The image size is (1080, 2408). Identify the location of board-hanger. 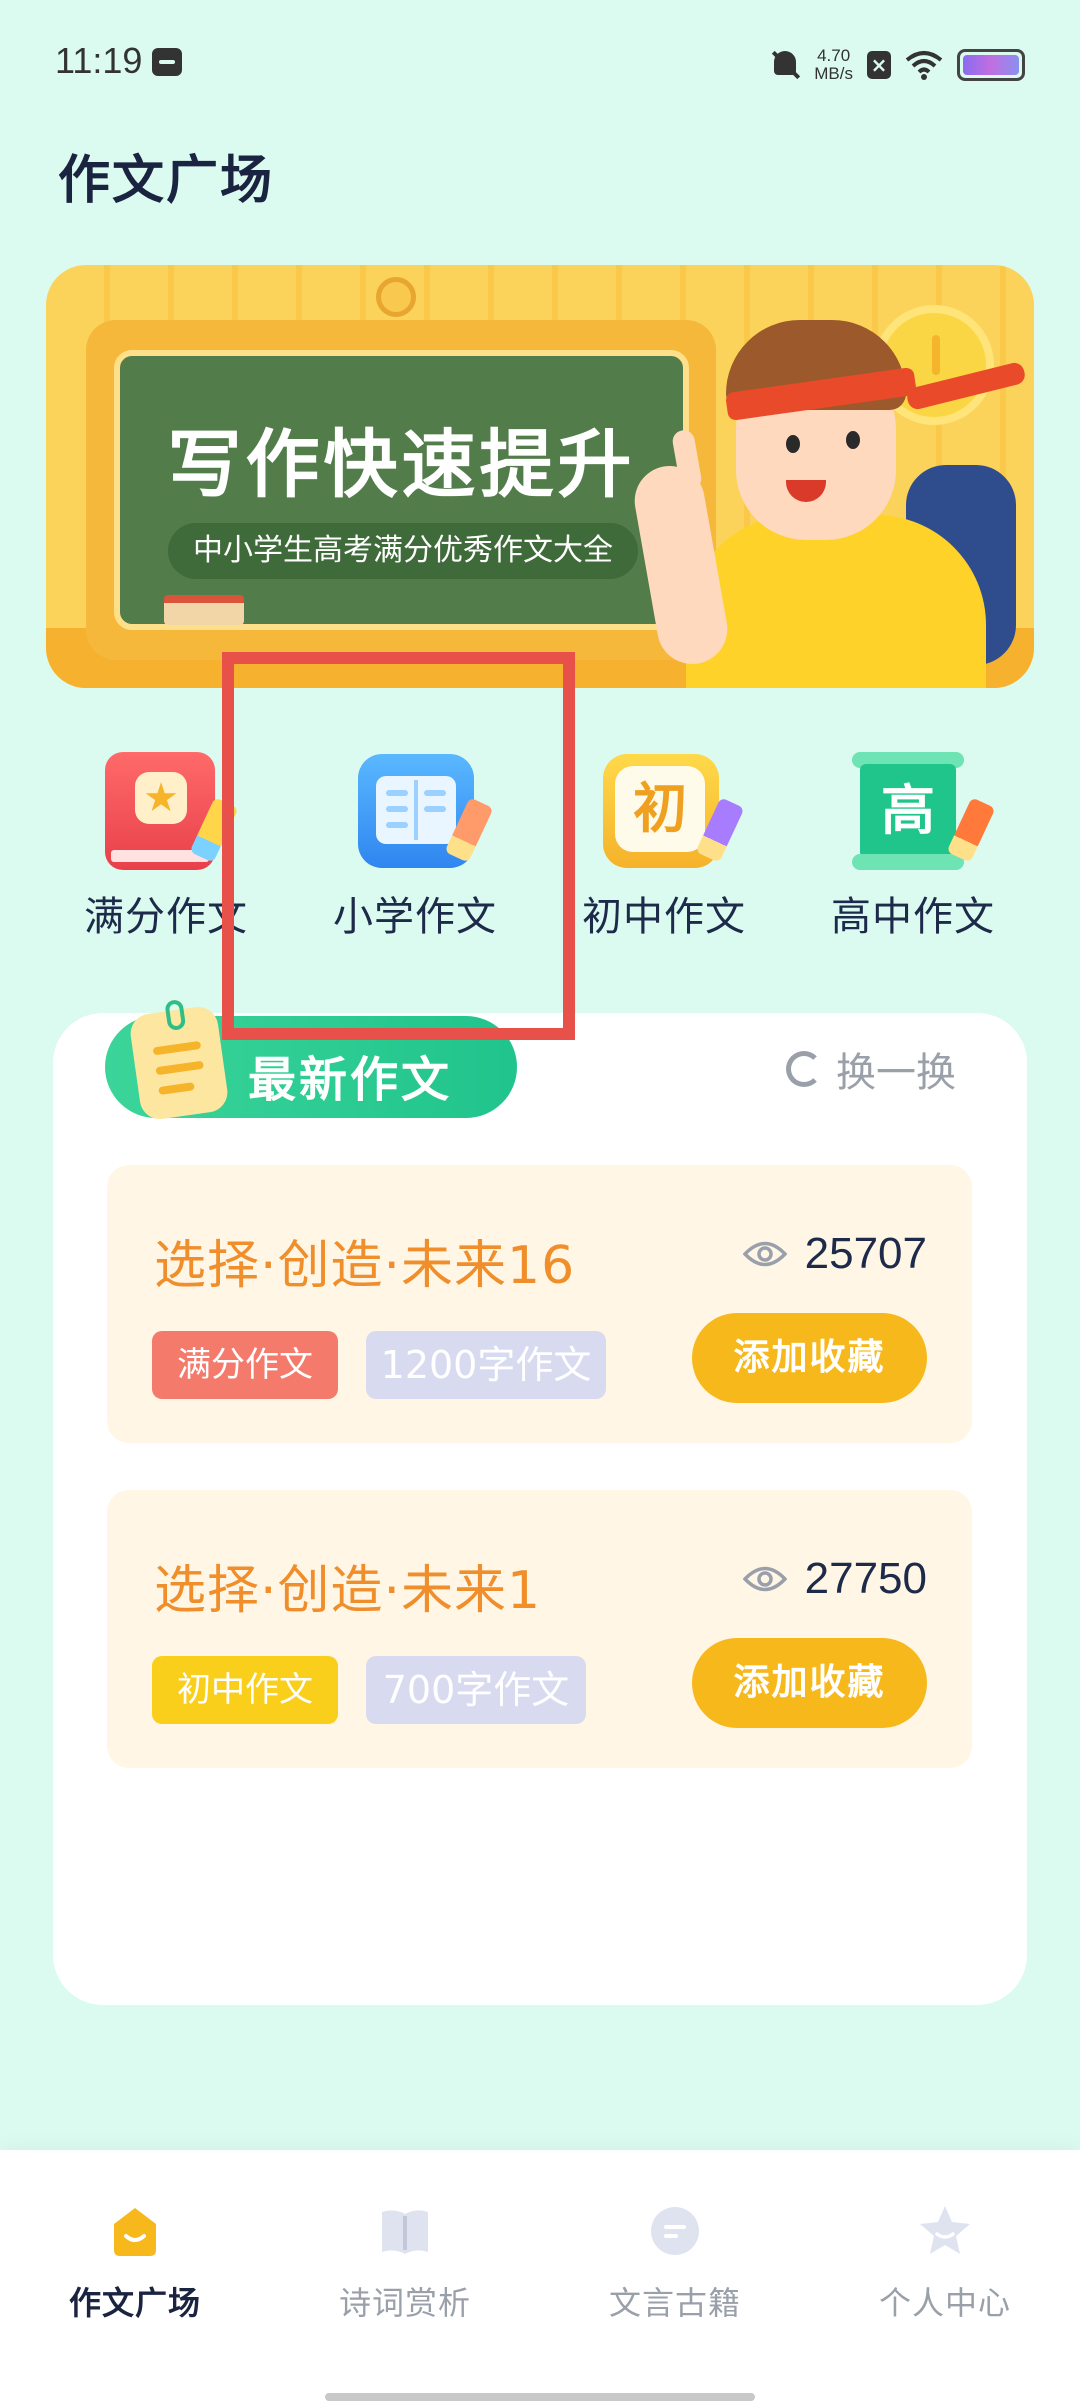
(396, 297).